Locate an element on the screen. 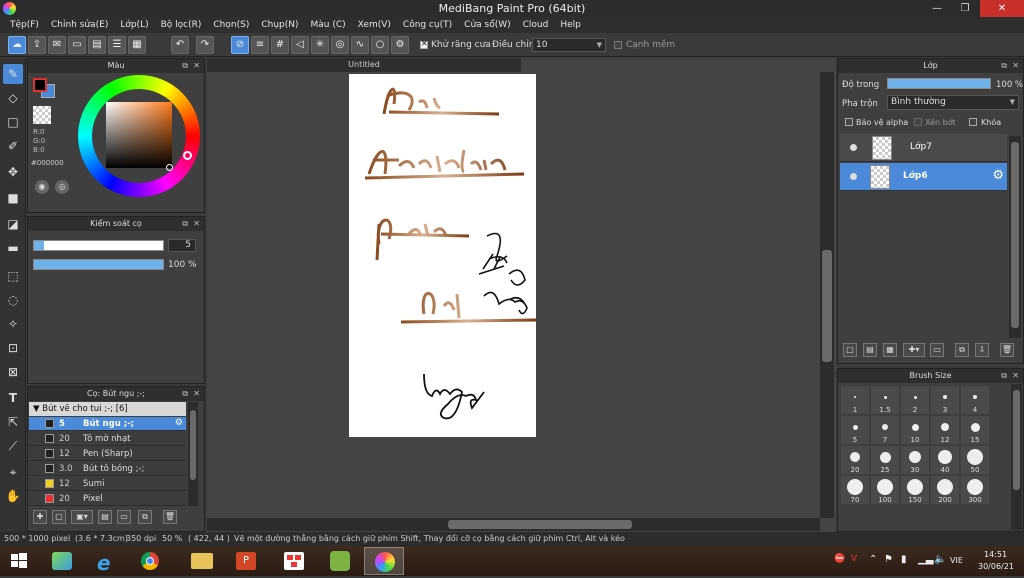 This screenshot has width=1024, height=578. brush-size-option: 150 is located at coordinates (915, 490).